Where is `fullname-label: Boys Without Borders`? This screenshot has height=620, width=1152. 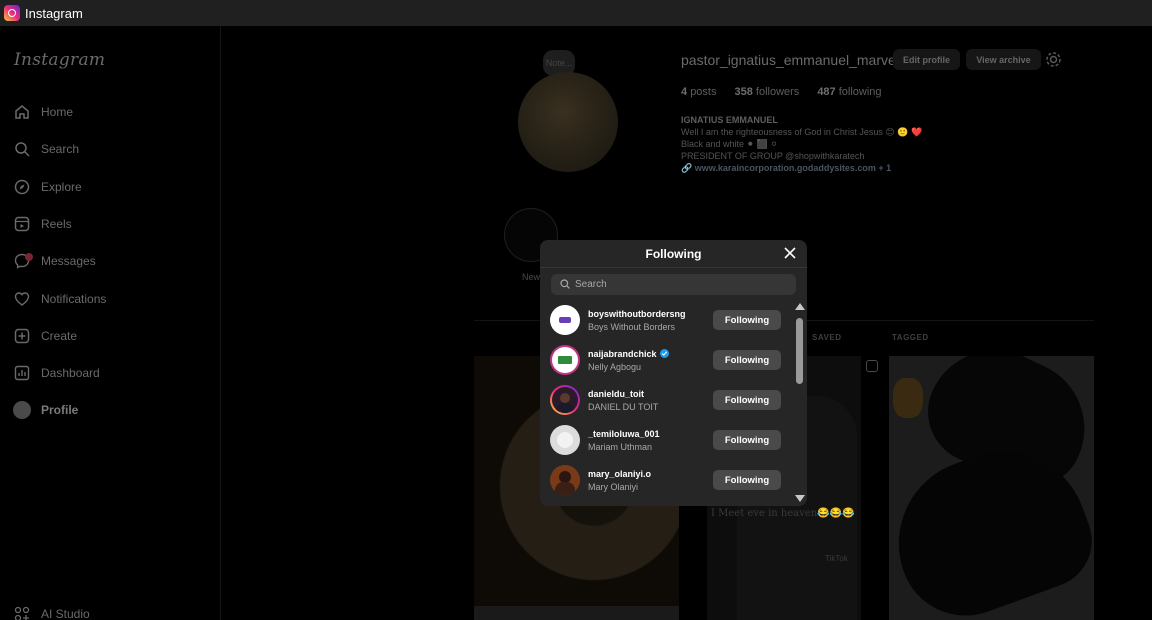
fullname-label: Boys Without Borders is located at coordinates (632, 326).